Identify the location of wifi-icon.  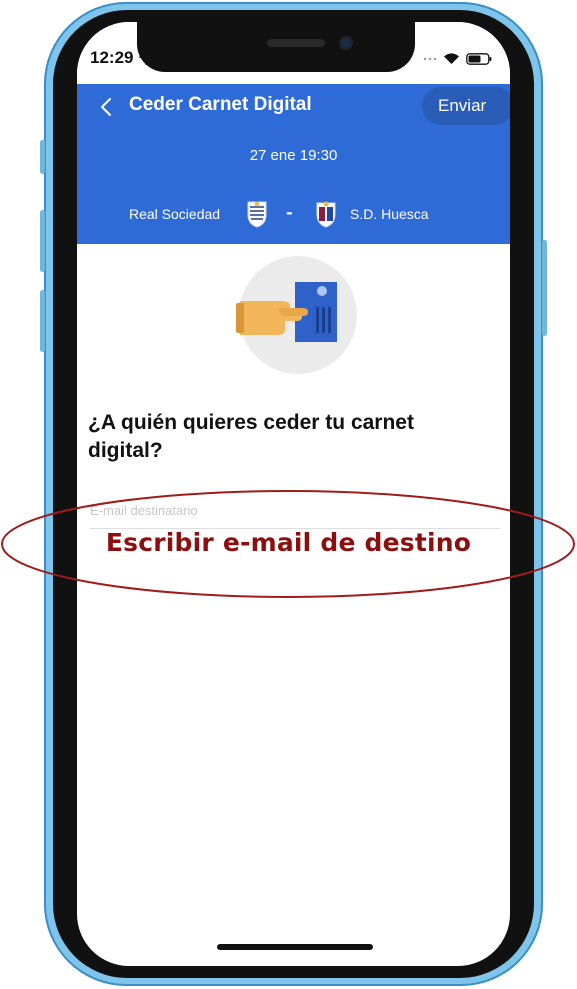
(451, 58).